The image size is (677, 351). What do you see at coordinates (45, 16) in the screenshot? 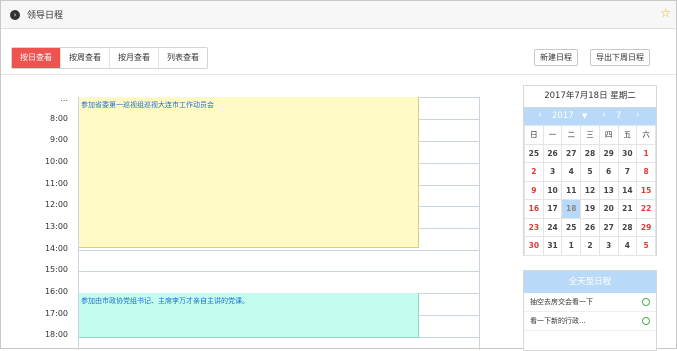
I see `page-title: 领导日程` at bounding box center [45, 16].